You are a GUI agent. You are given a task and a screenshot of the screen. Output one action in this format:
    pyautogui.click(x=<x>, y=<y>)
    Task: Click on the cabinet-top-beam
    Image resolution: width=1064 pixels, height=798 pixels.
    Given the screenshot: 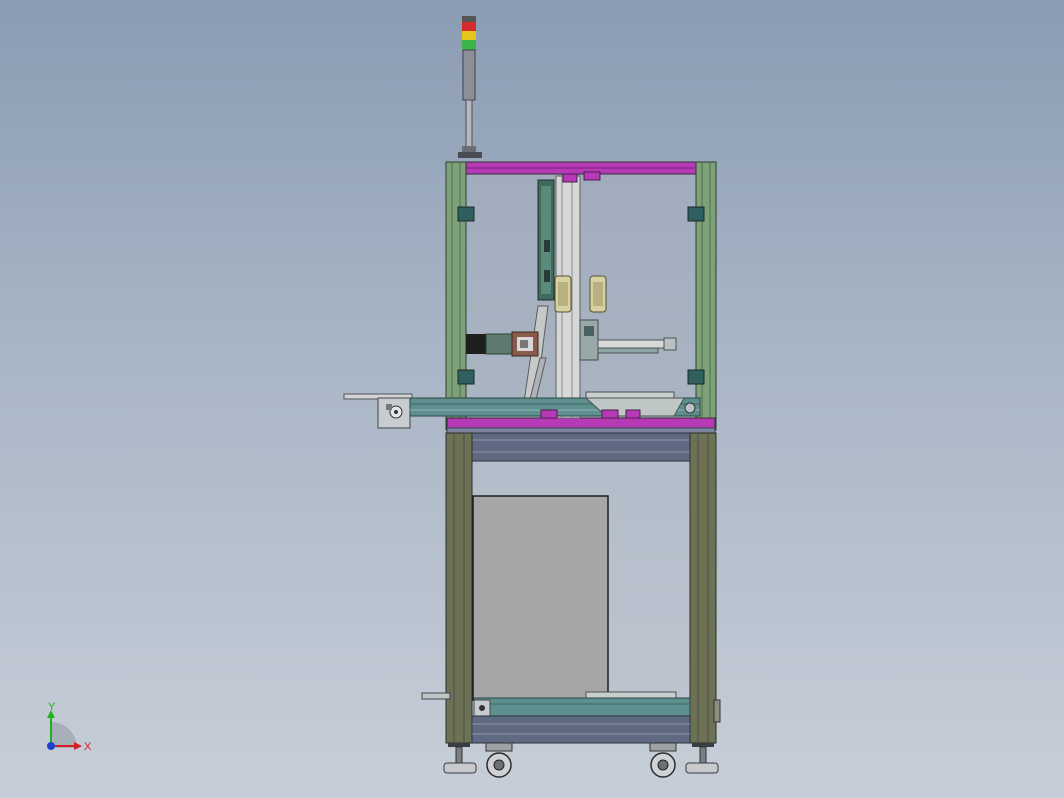 What is the action you would take?
    pyautogui.click(x=581, y=447)
    